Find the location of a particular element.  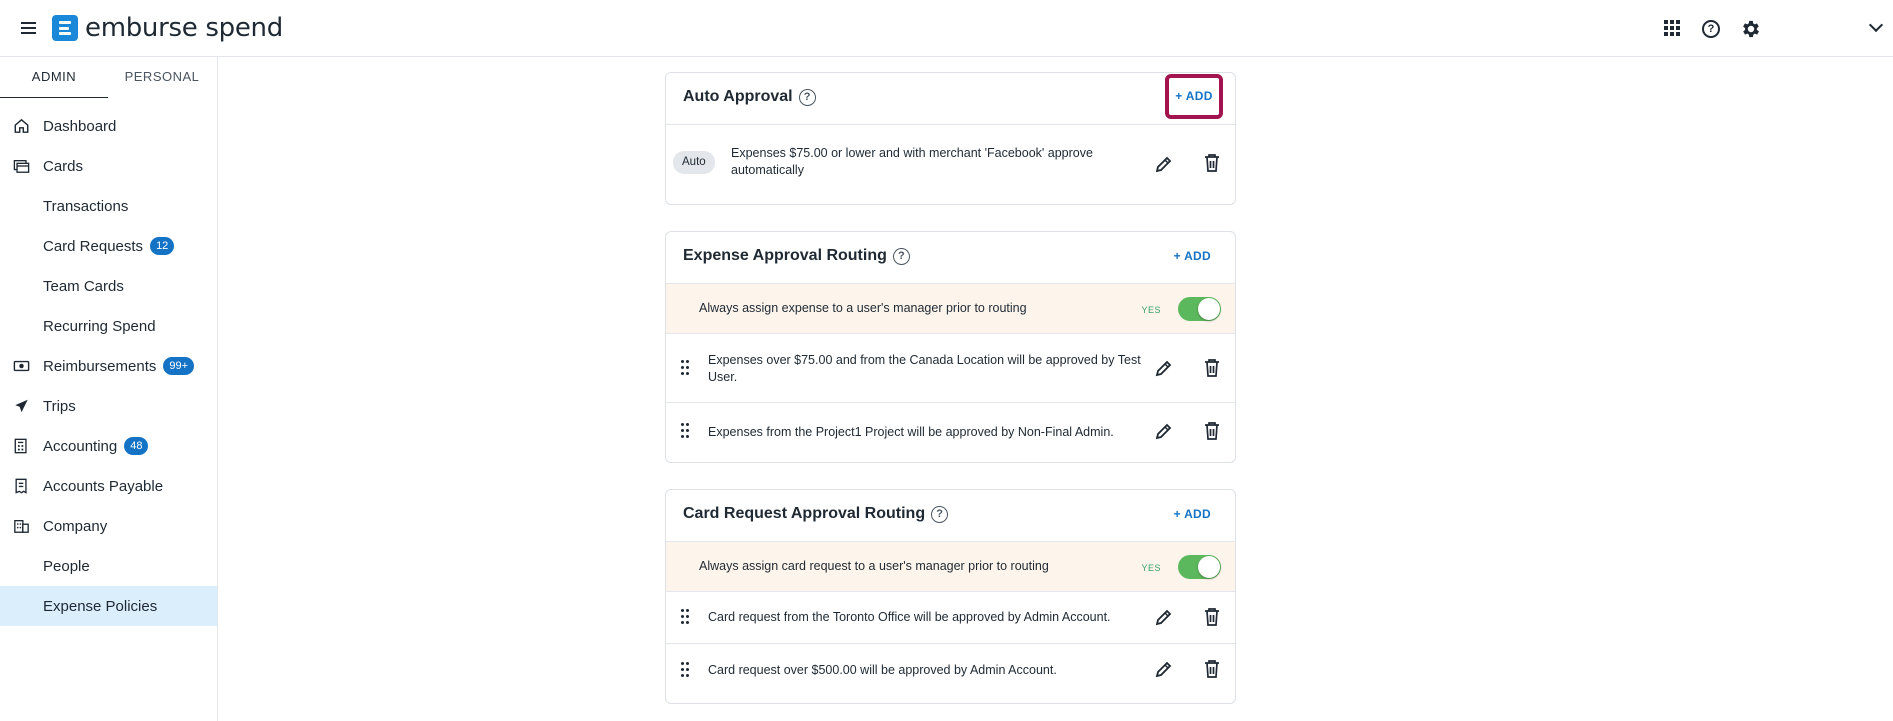

settings-gear-icon is located at coordinates (1751, 29).